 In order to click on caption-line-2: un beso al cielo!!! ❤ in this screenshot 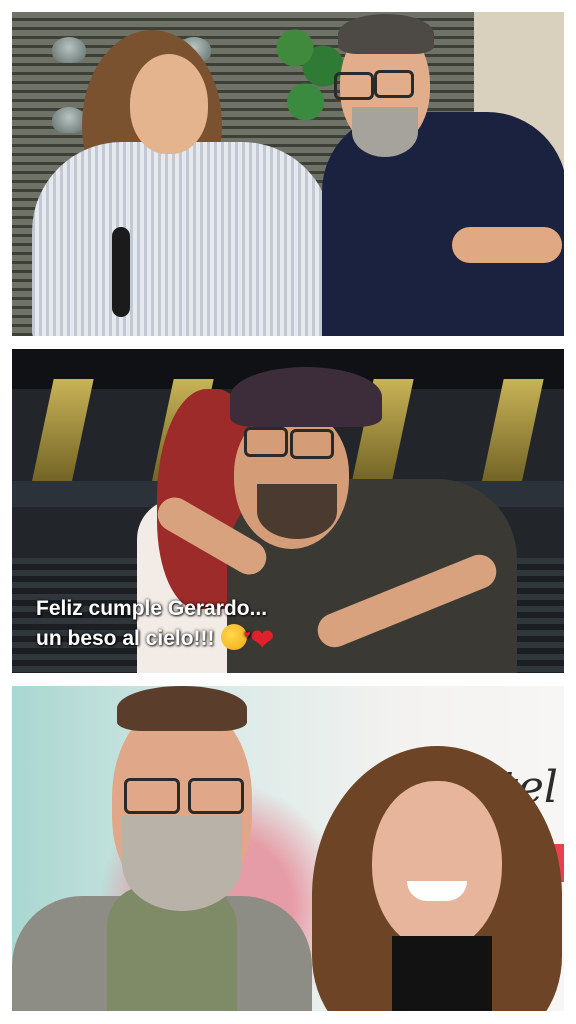, I will do `click(296, 637)`.